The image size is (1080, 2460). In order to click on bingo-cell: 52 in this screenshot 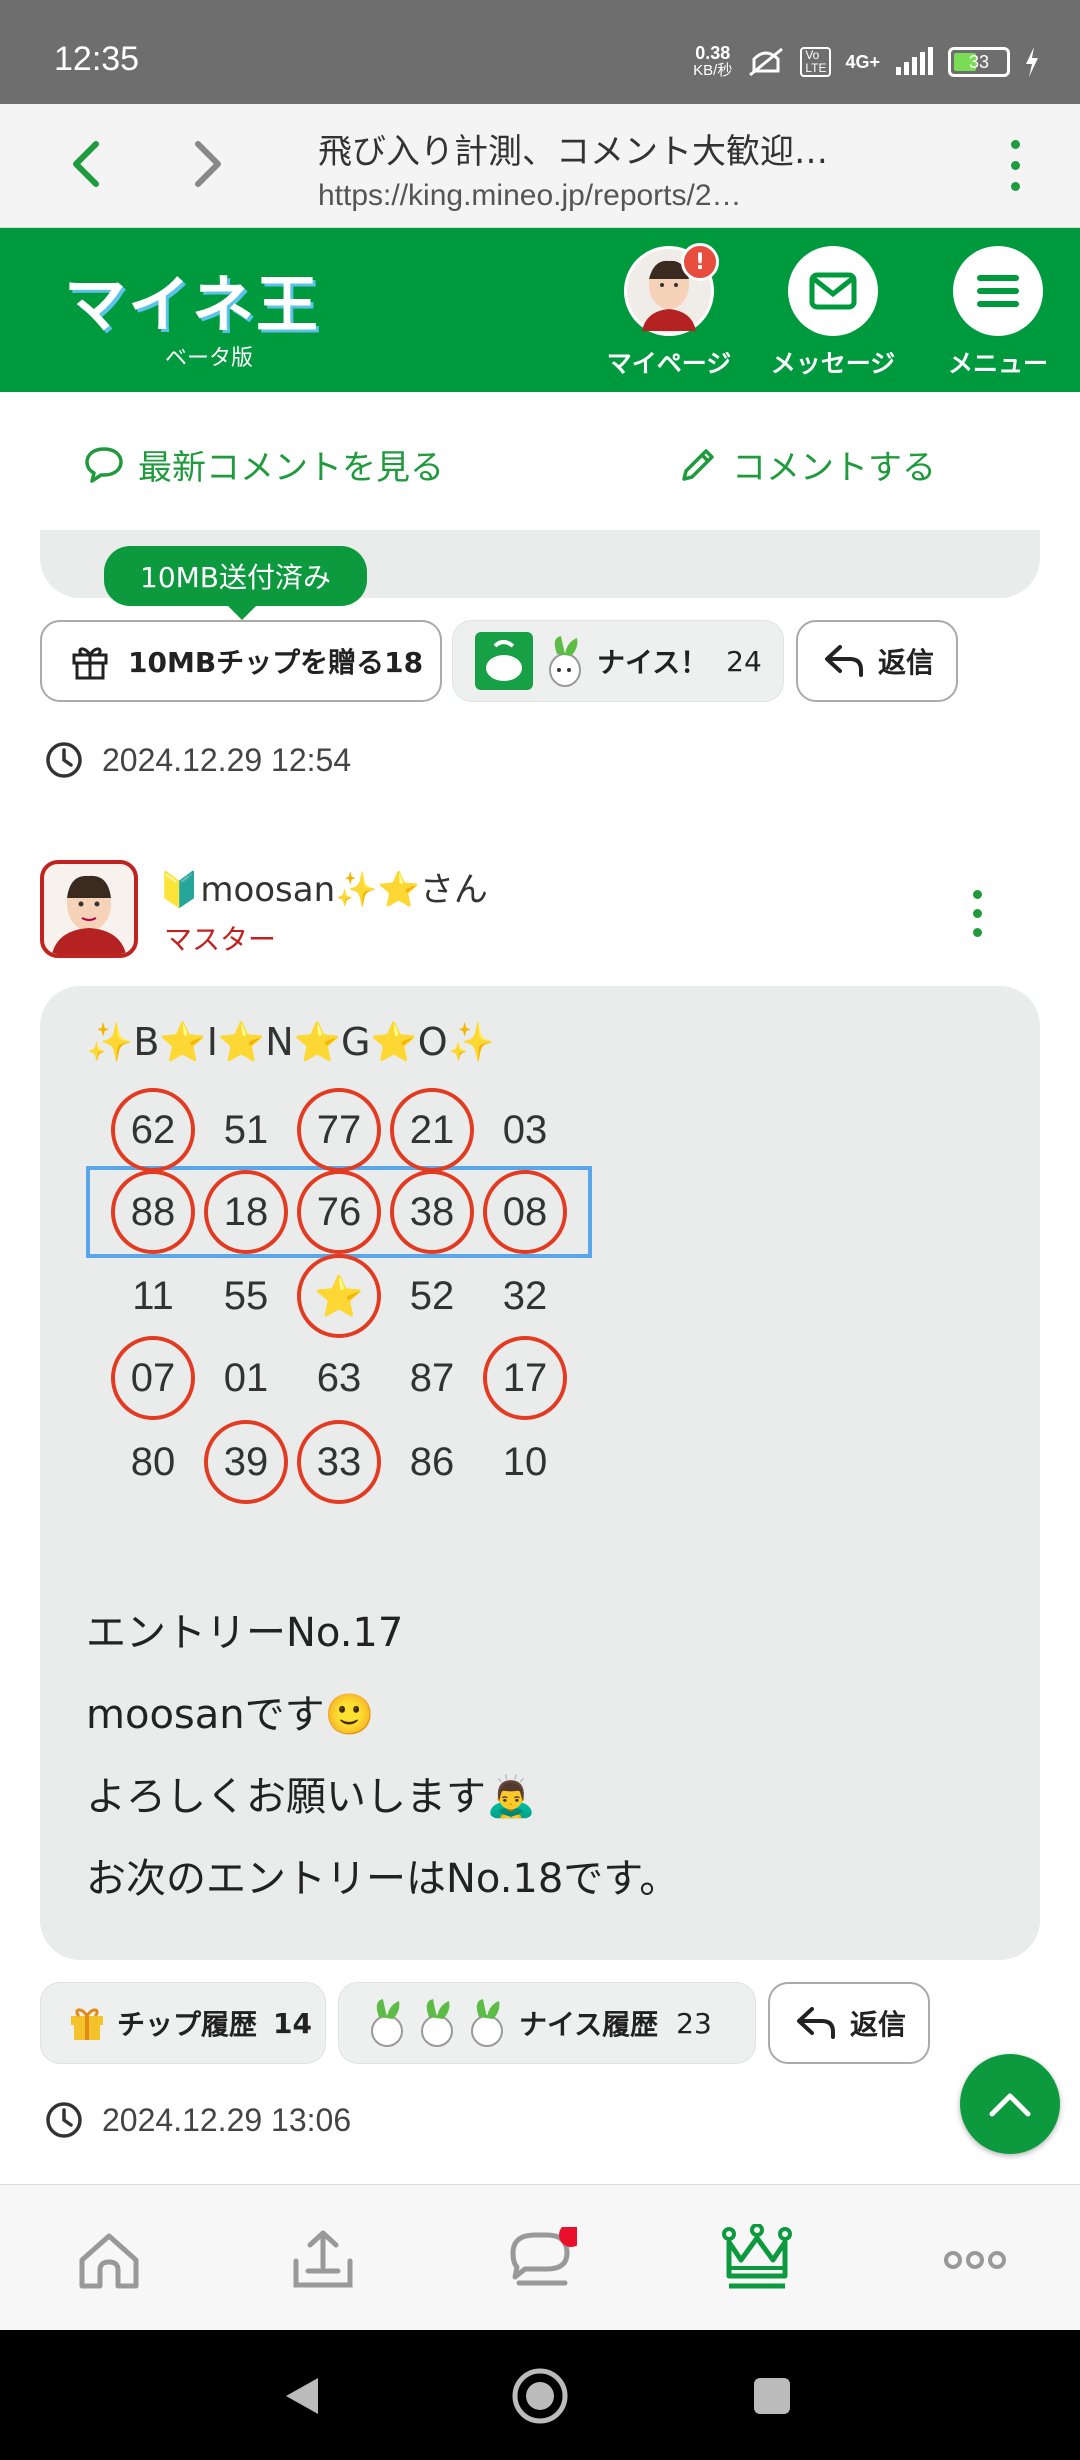, I will do `click(432, 1295)`.